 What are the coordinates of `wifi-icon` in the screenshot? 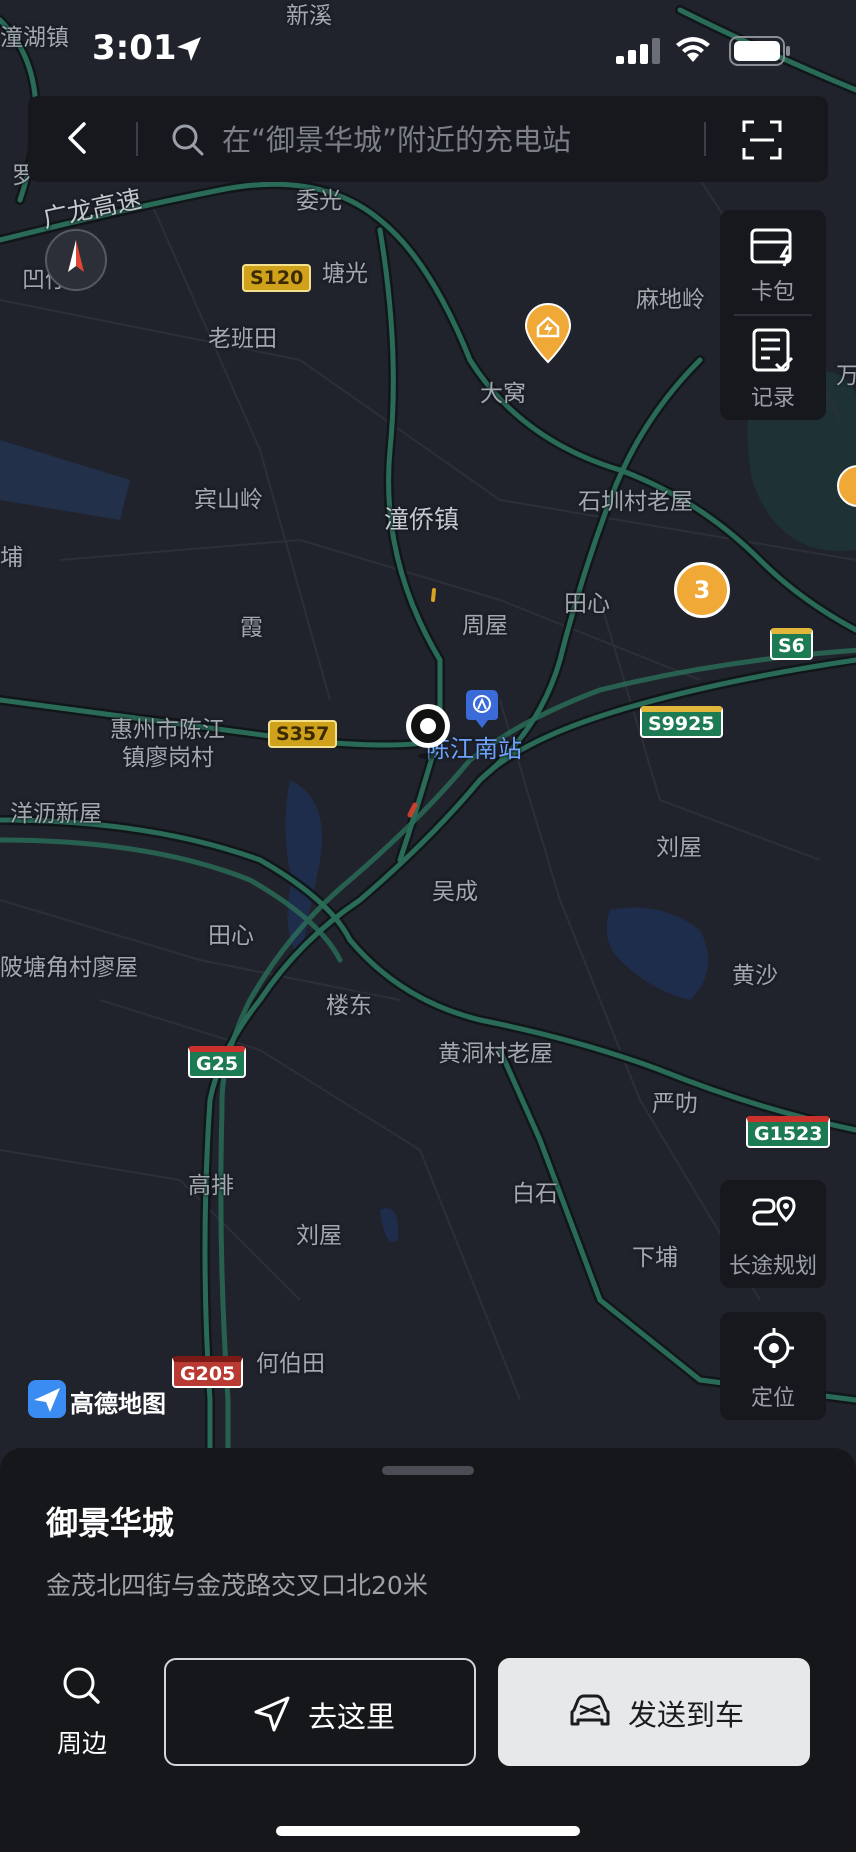 It's located at (693, 49).